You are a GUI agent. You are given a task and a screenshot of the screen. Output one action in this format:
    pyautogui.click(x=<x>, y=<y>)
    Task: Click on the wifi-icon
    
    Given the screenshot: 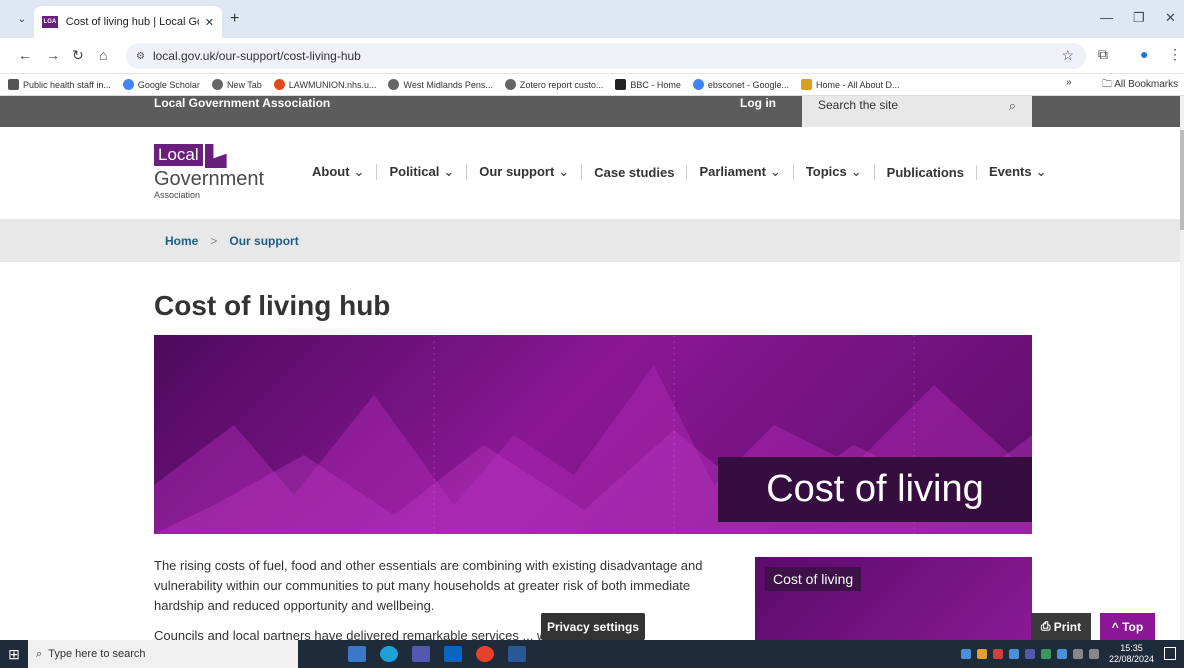 What is the action you would take?
    pyautogui.click(x=1077, y=654)
    